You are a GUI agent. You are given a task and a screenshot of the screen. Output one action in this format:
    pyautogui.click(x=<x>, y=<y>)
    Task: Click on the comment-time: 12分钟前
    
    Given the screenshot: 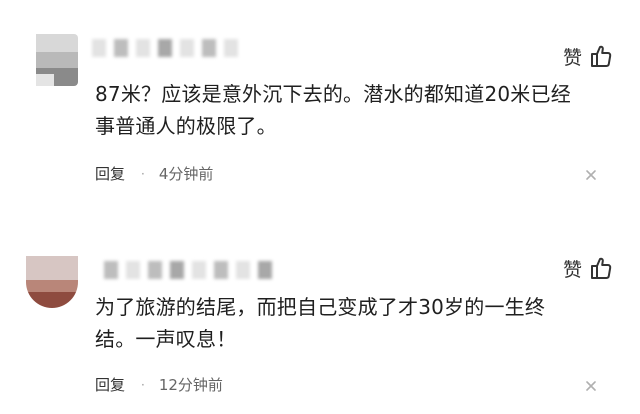 What is the action you would take?
    pyautogui.click(x=190, y=385)
    